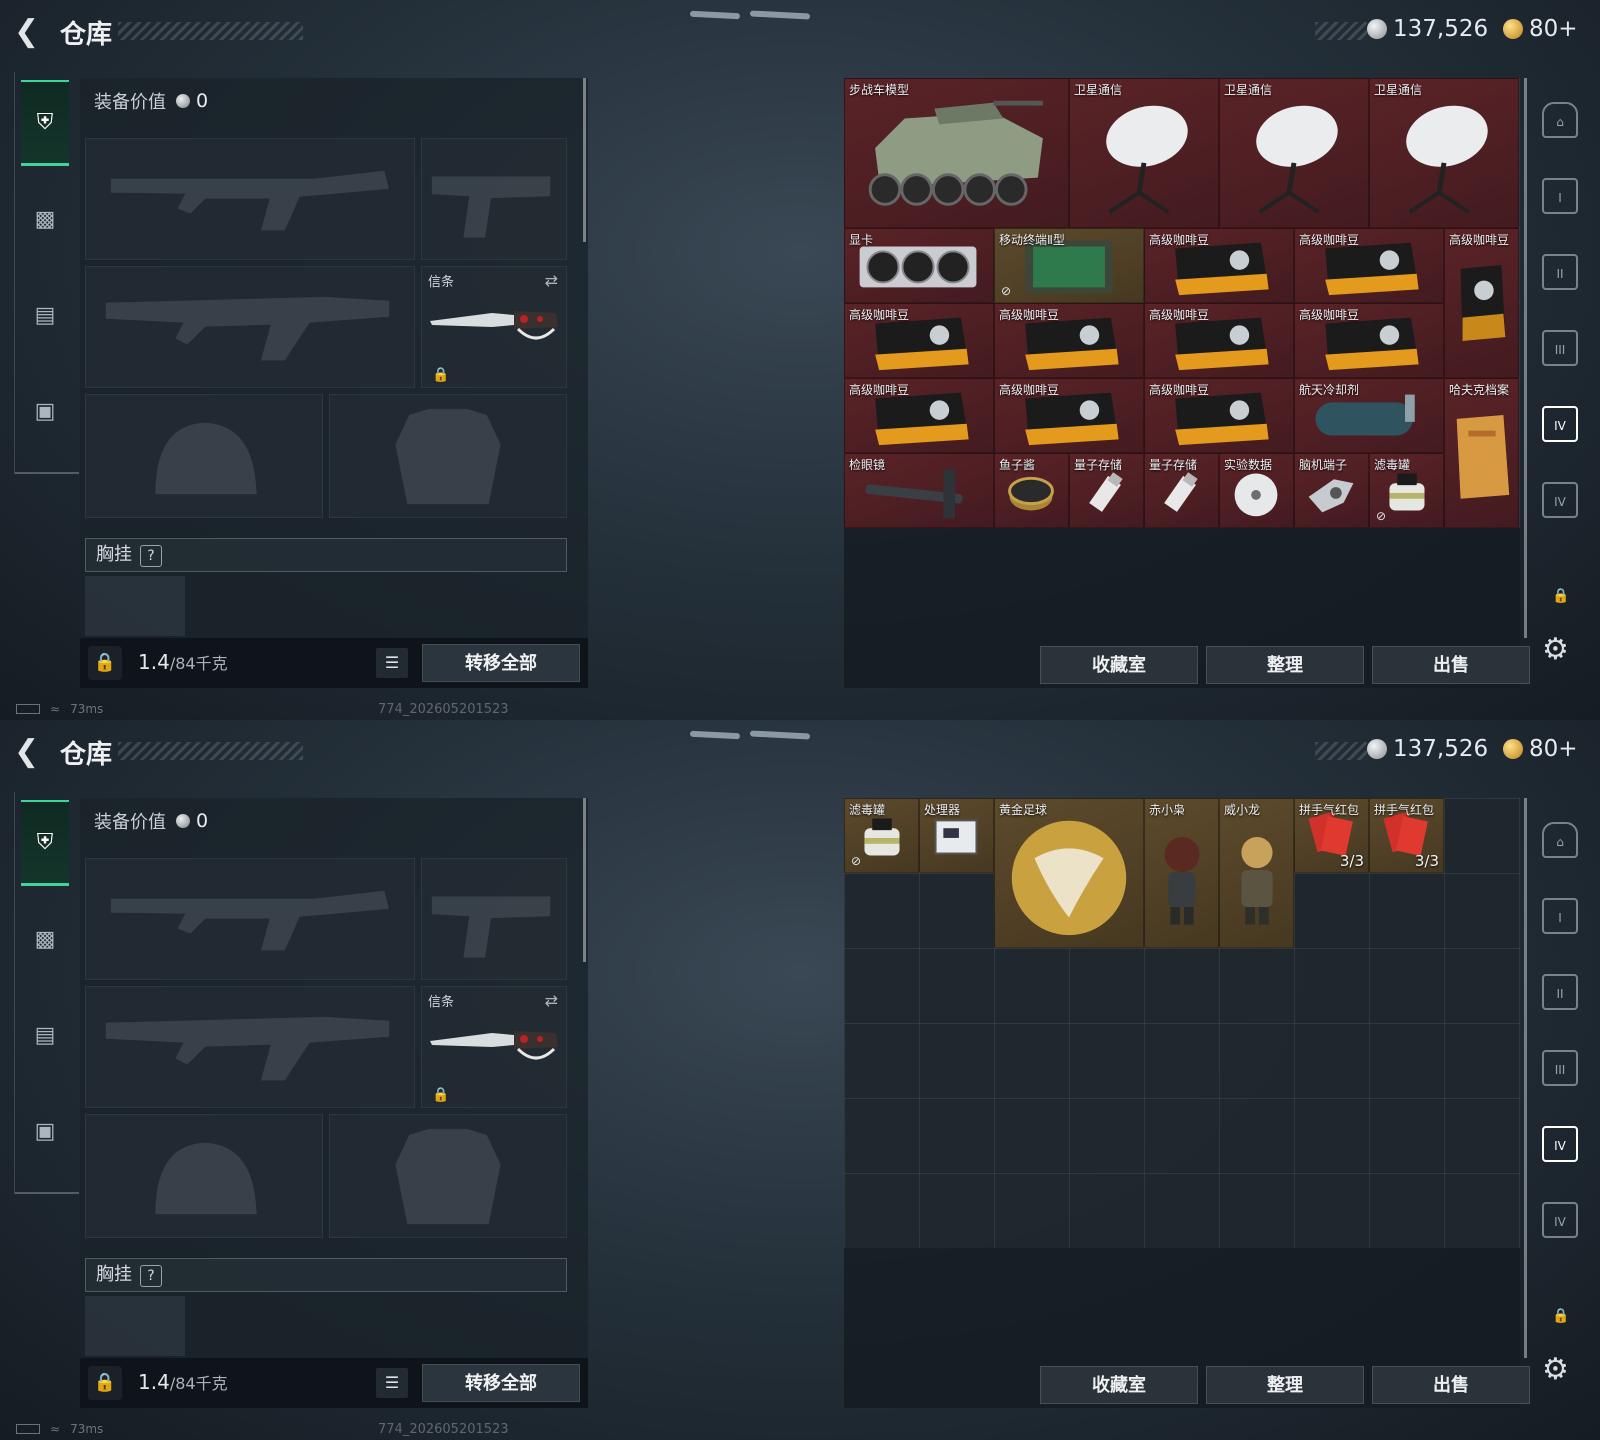 The width and height of the screenshot is (1600, 1440). I want to click on expansion-box-icon: IV, so click(1560, 502).